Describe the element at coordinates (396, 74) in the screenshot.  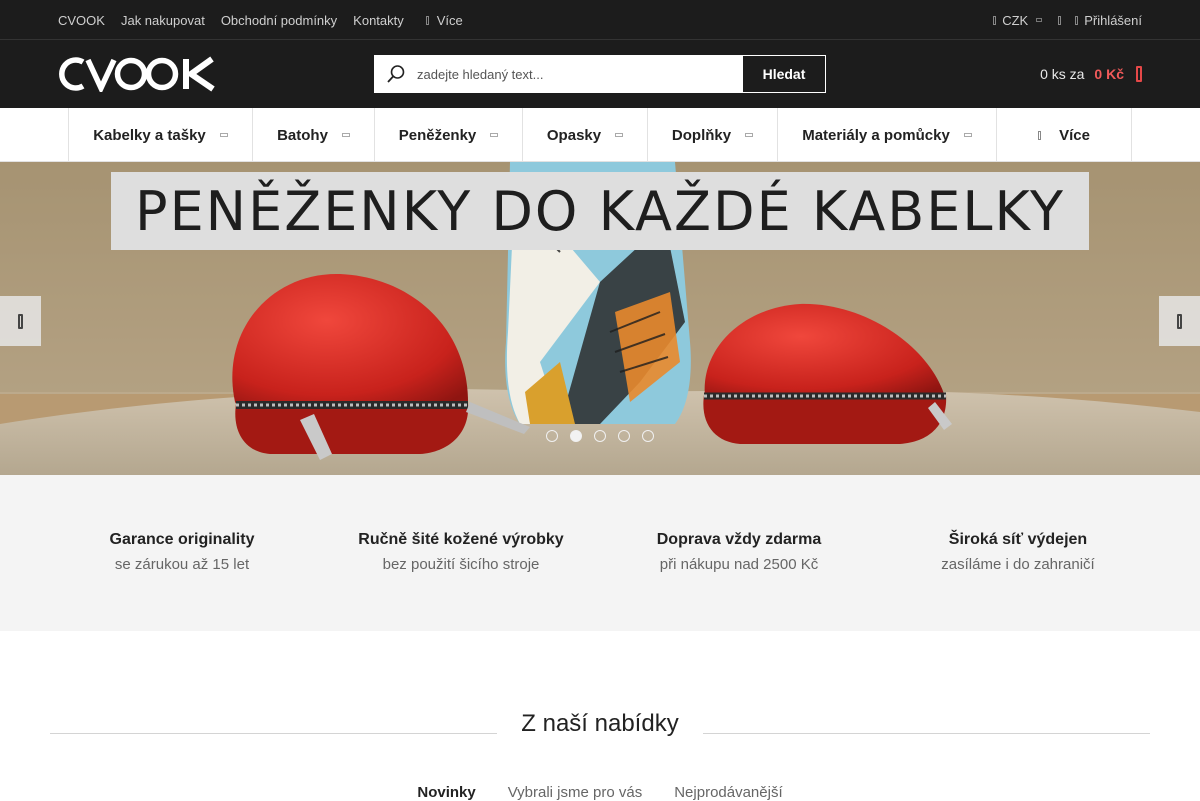
I see `search-icon` at that location.